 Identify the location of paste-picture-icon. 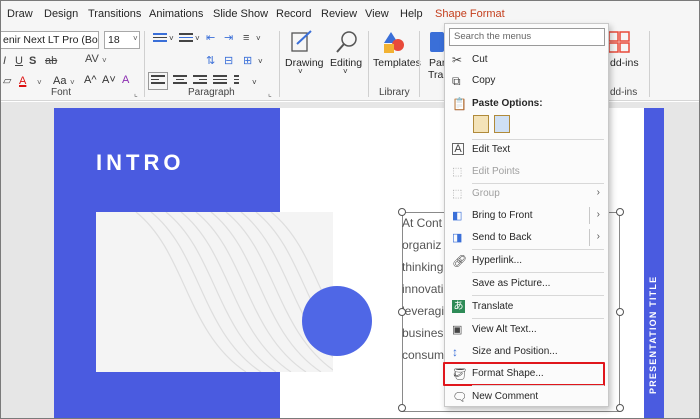
(502, 124).